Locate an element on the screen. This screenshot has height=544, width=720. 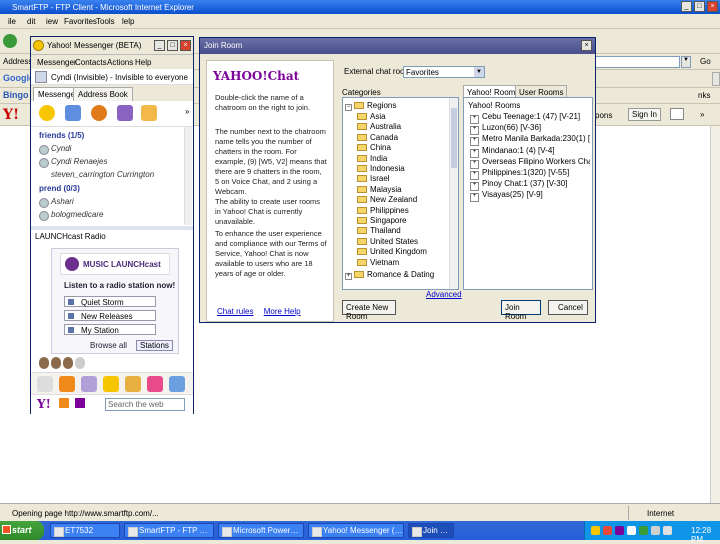
scroll-thumb is located at coordinates (454, 138).